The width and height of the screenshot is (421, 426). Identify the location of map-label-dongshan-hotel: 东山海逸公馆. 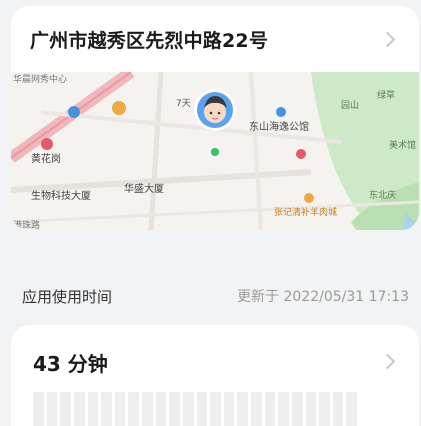
(279, 126).